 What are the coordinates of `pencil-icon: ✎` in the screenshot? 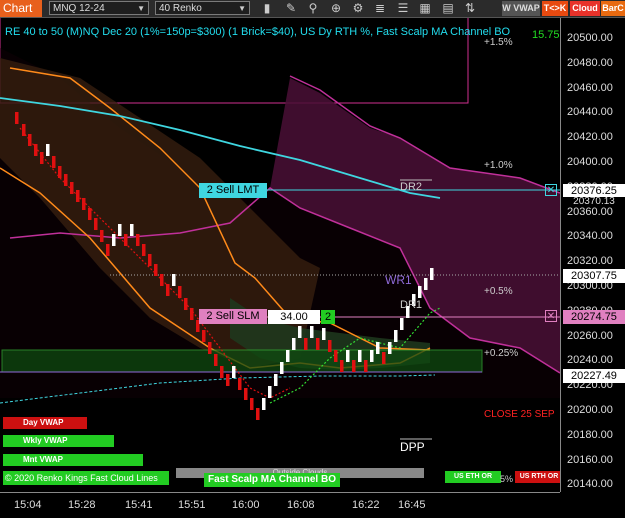 It's located at (291, 8).